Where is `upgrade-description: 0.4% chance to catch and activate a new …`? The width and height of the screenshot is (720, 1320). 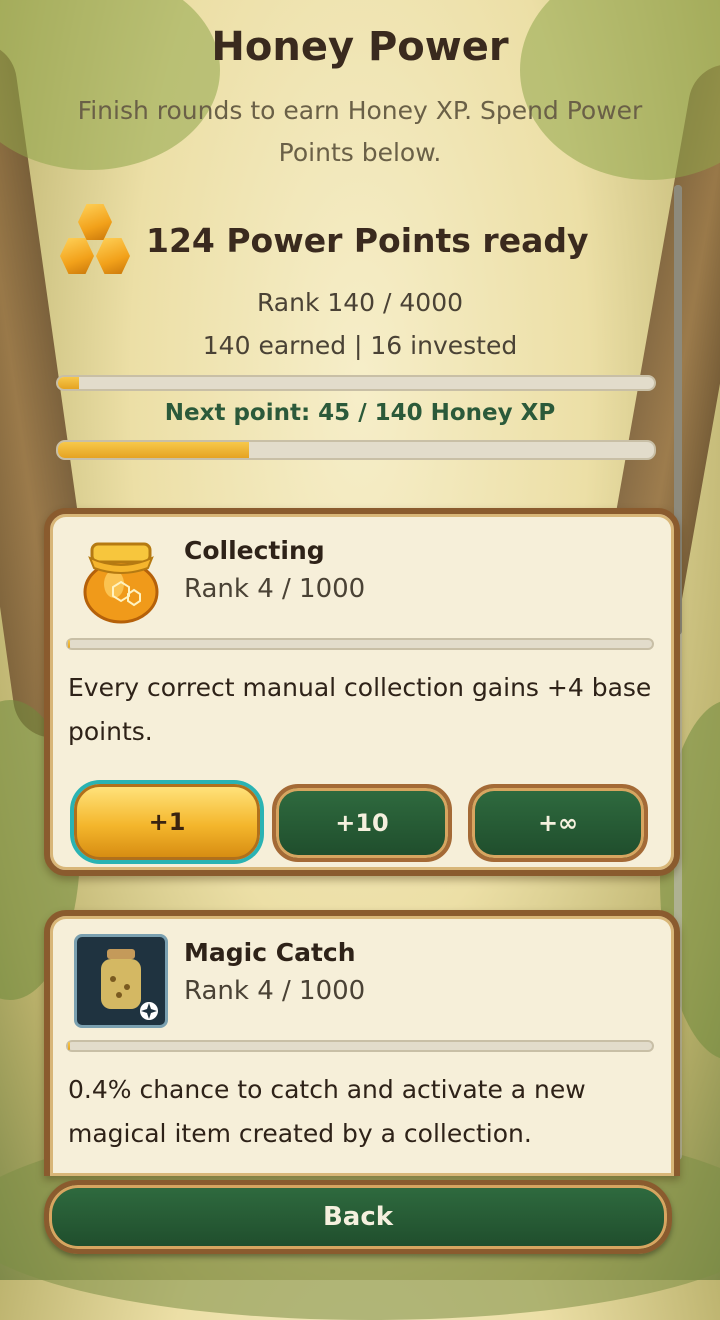
upgrade-description: 0.4% chance to catch and activate a new … is located at coordinates (327, 1111).